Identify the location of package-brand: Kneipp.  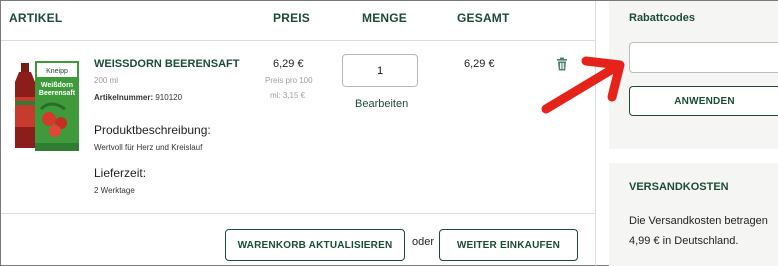
(57, 71).